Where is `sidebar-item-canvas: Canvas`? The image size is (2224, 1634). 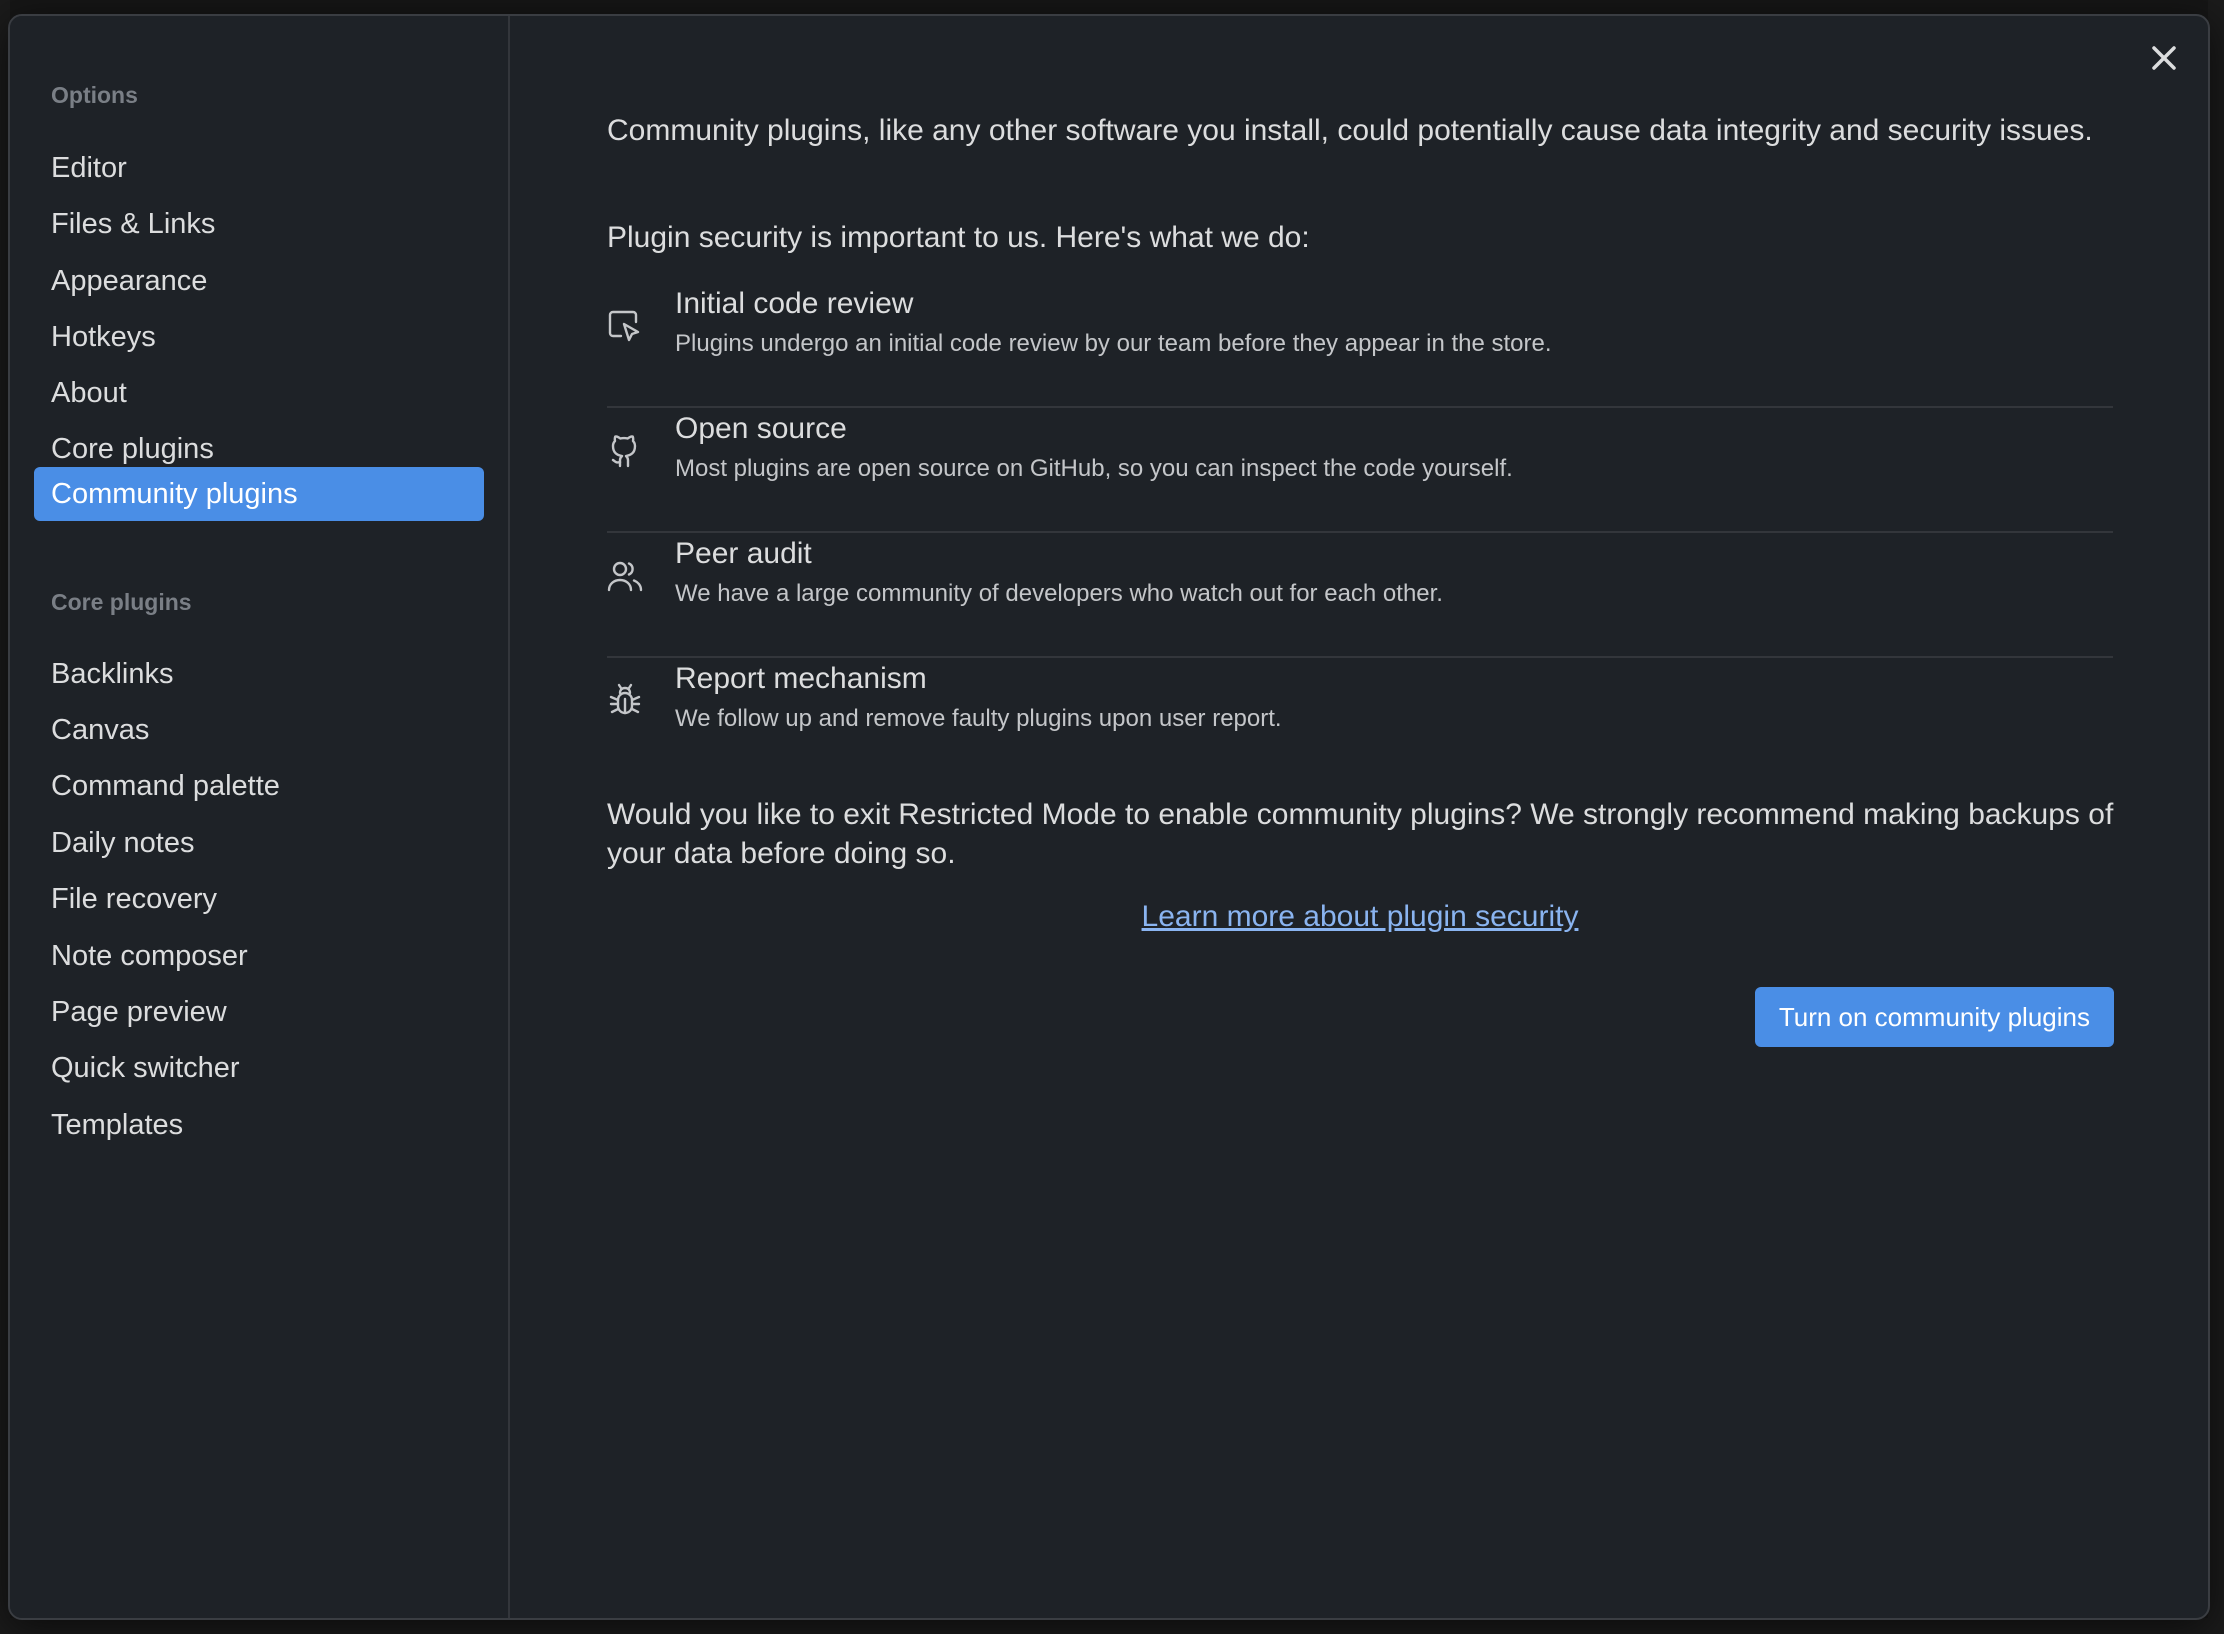 sidebar-item-canvas: Canvas is located at coordinates (259, 730).